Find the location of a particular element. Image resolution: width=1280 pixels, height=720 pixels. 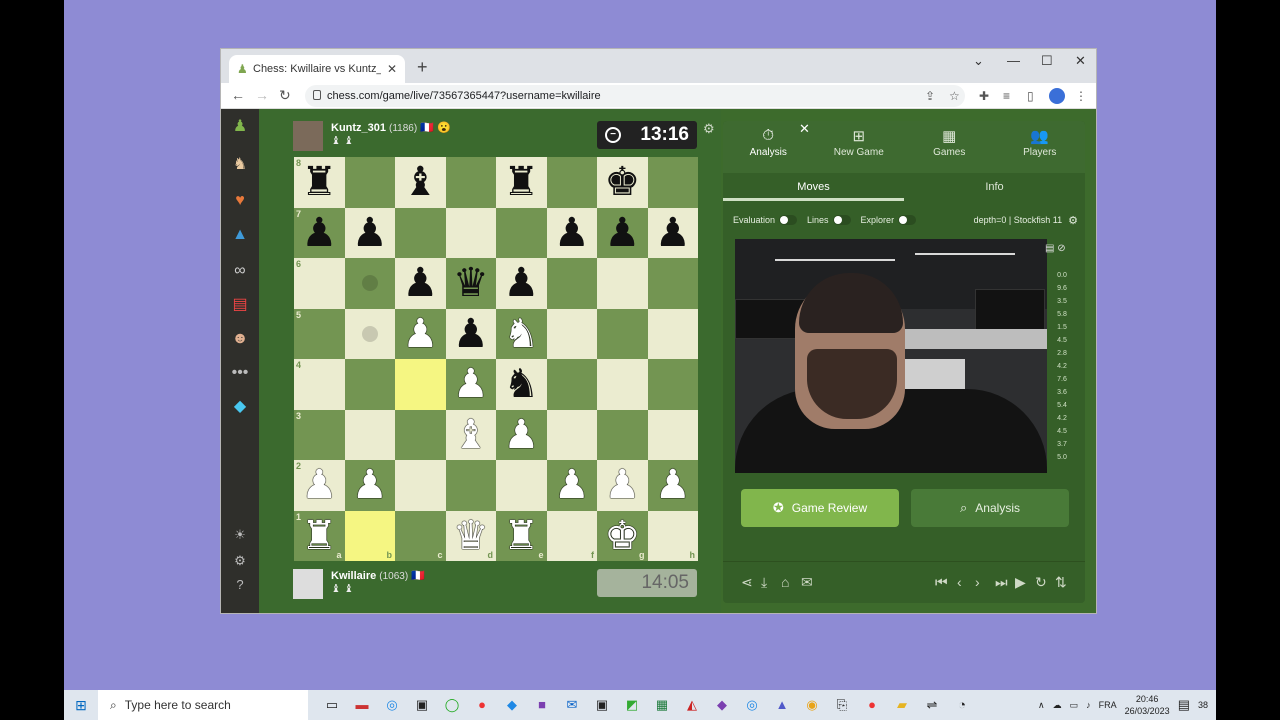

square-d6: ♛ is located at coordinates (470, 283).